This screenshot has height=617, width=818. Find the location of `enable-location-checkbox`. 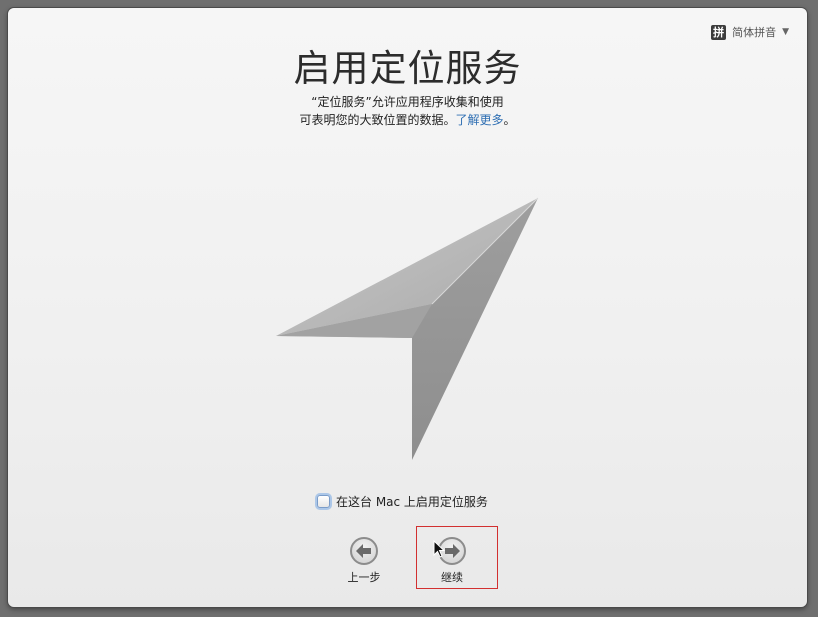

enable-location-checkbox is located at coordinates (323, 501).